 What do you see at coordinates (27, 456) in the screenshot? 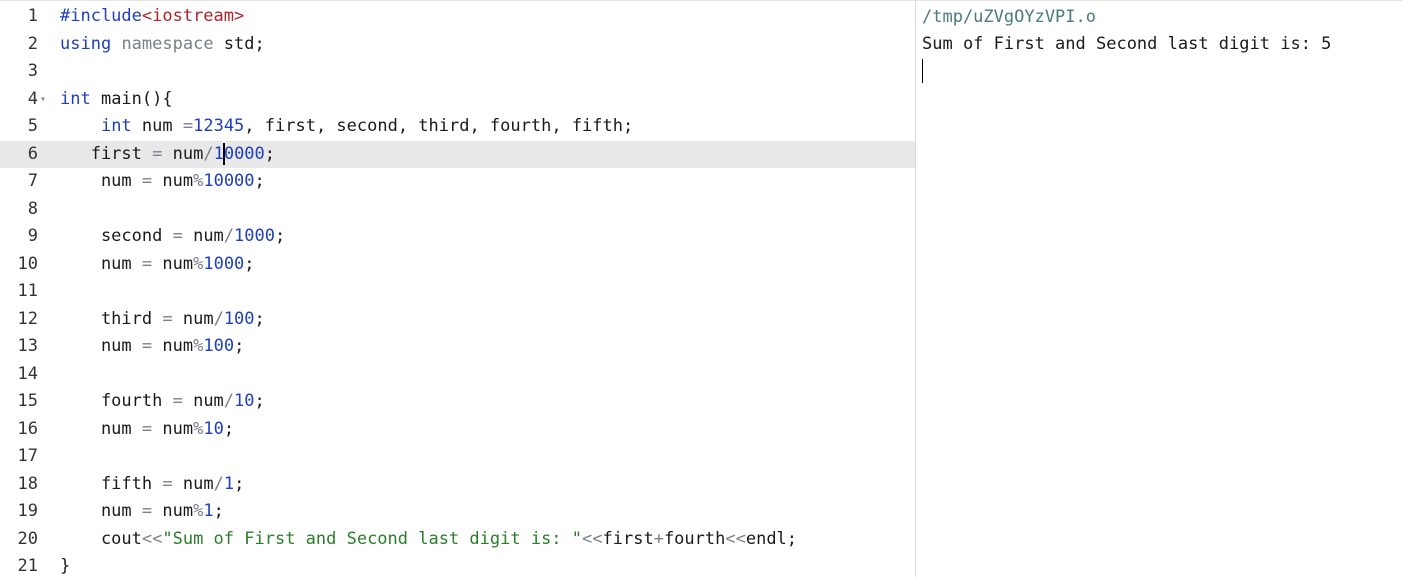
I see `line-number: 17` at bounding box center [27, 456].